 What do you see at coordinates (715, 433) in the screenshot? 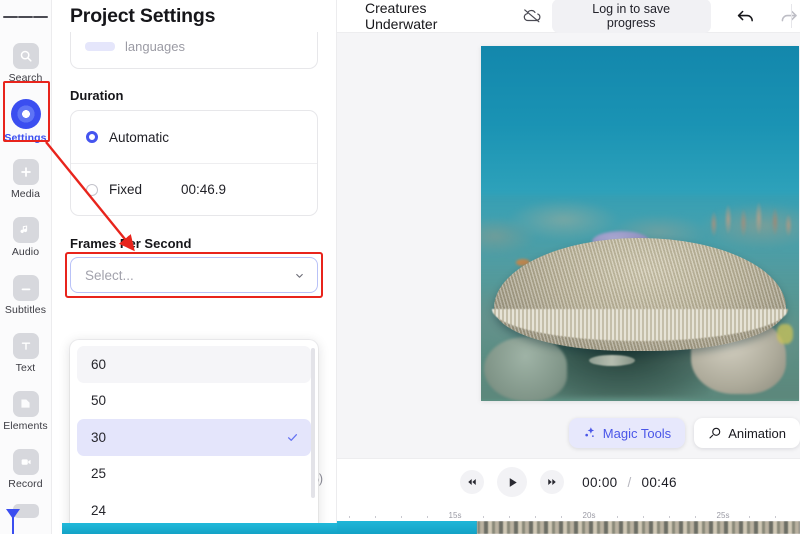
I see `animation-orbit-icon` at bounding box center [715, 433].